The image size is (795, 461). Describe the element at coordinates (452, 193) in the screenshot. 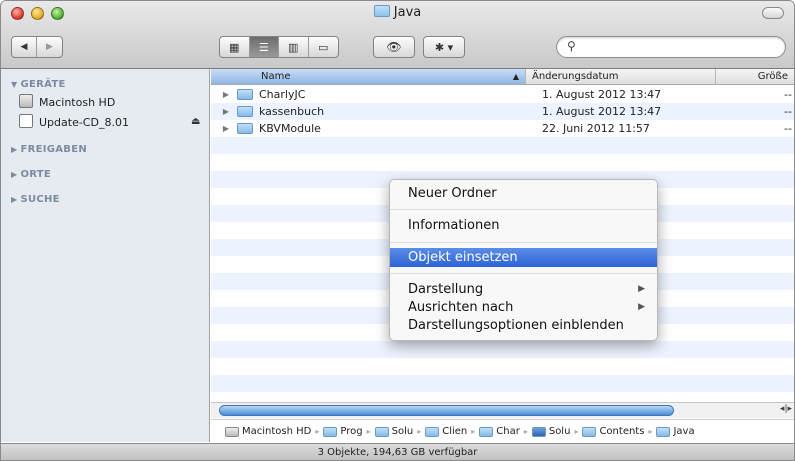

I see `menu-item-label: Neuer Ordner` at that location.